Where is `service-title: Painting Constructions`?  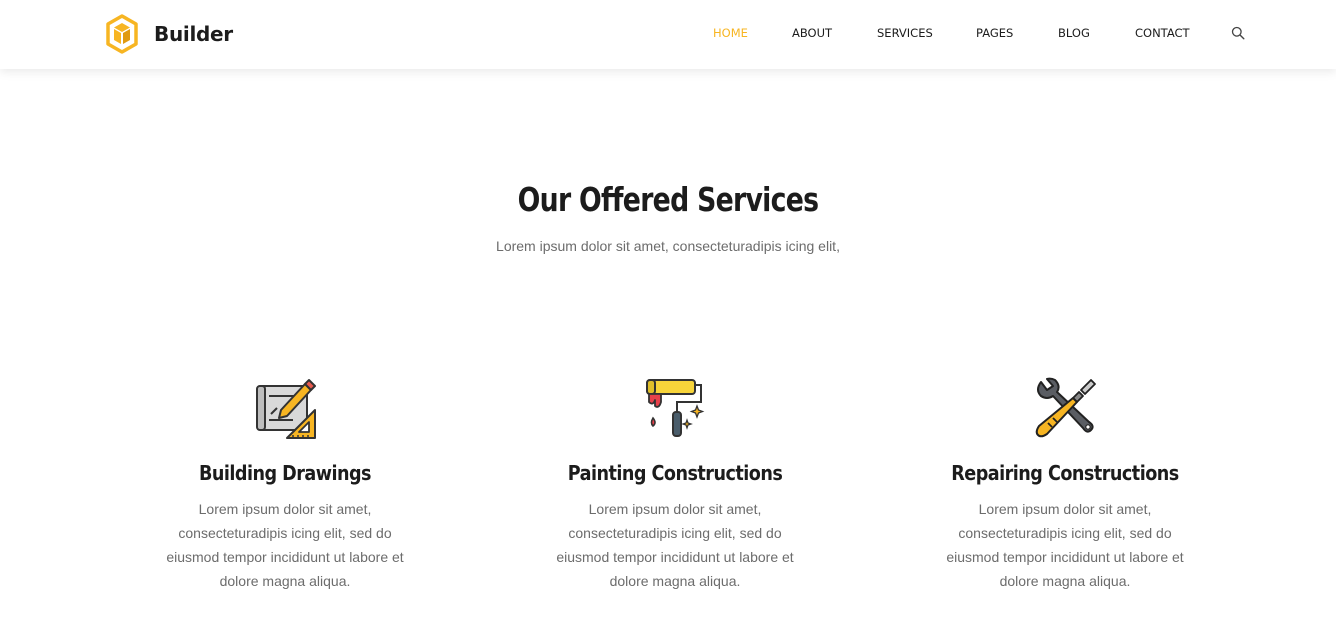 service-title: Painting Constructions is located at coordinates (675, 473).